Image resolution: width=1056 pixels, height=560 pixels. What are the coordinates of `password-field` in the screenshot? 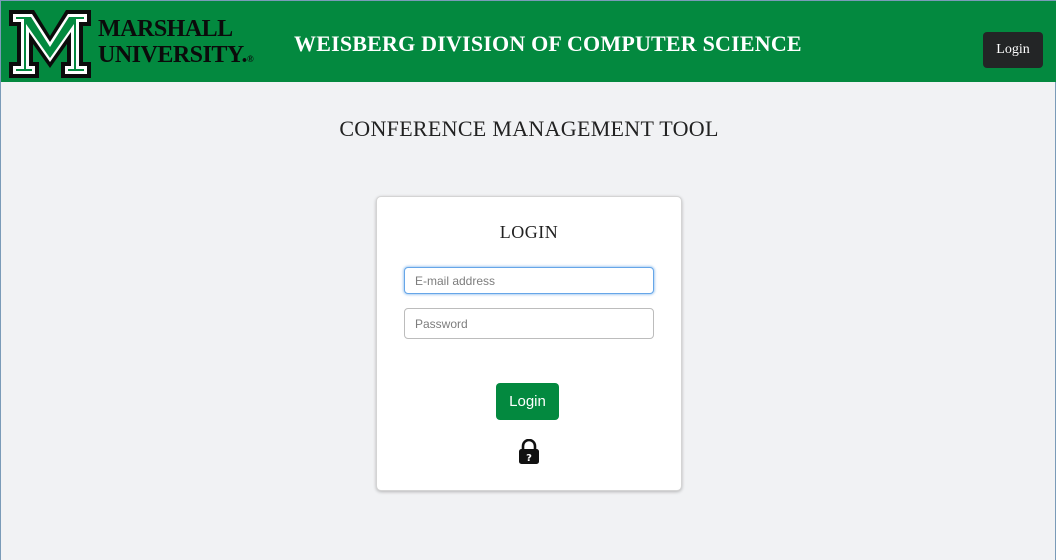 It's located at (529, 323).